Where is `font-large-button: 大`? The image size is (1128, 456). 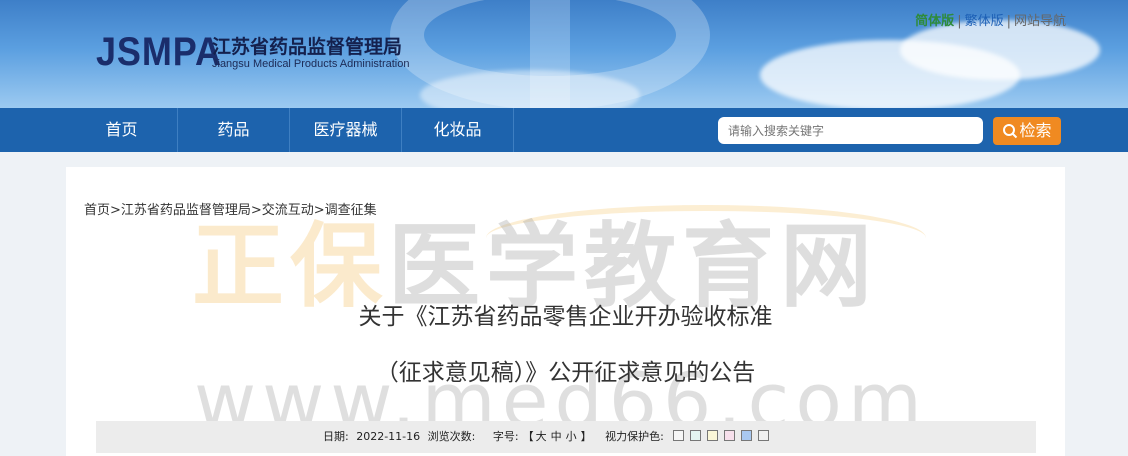 font-large-button: 大 is located at coordinates (541, 436).